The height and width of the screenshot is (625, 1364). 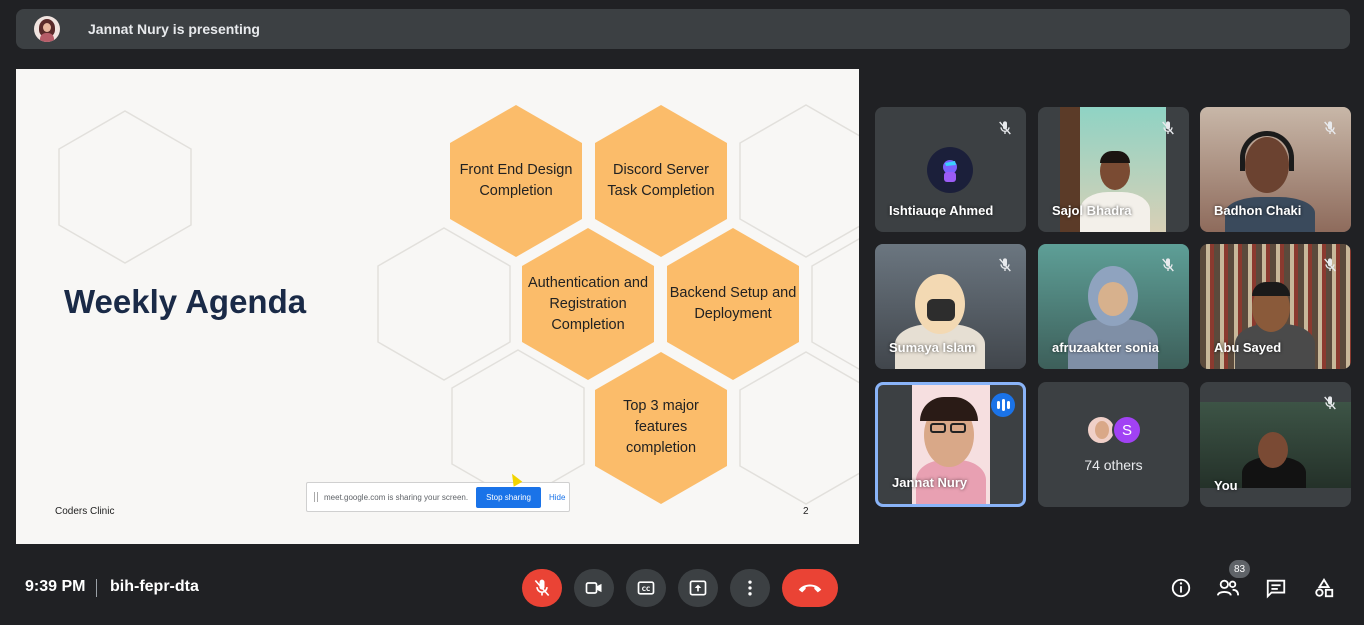 What do you see at coordinates (396, 497) in the screenshot?
I see `share-message: meet.google.com is sharing your screen.` at bounding box center [396, 497].